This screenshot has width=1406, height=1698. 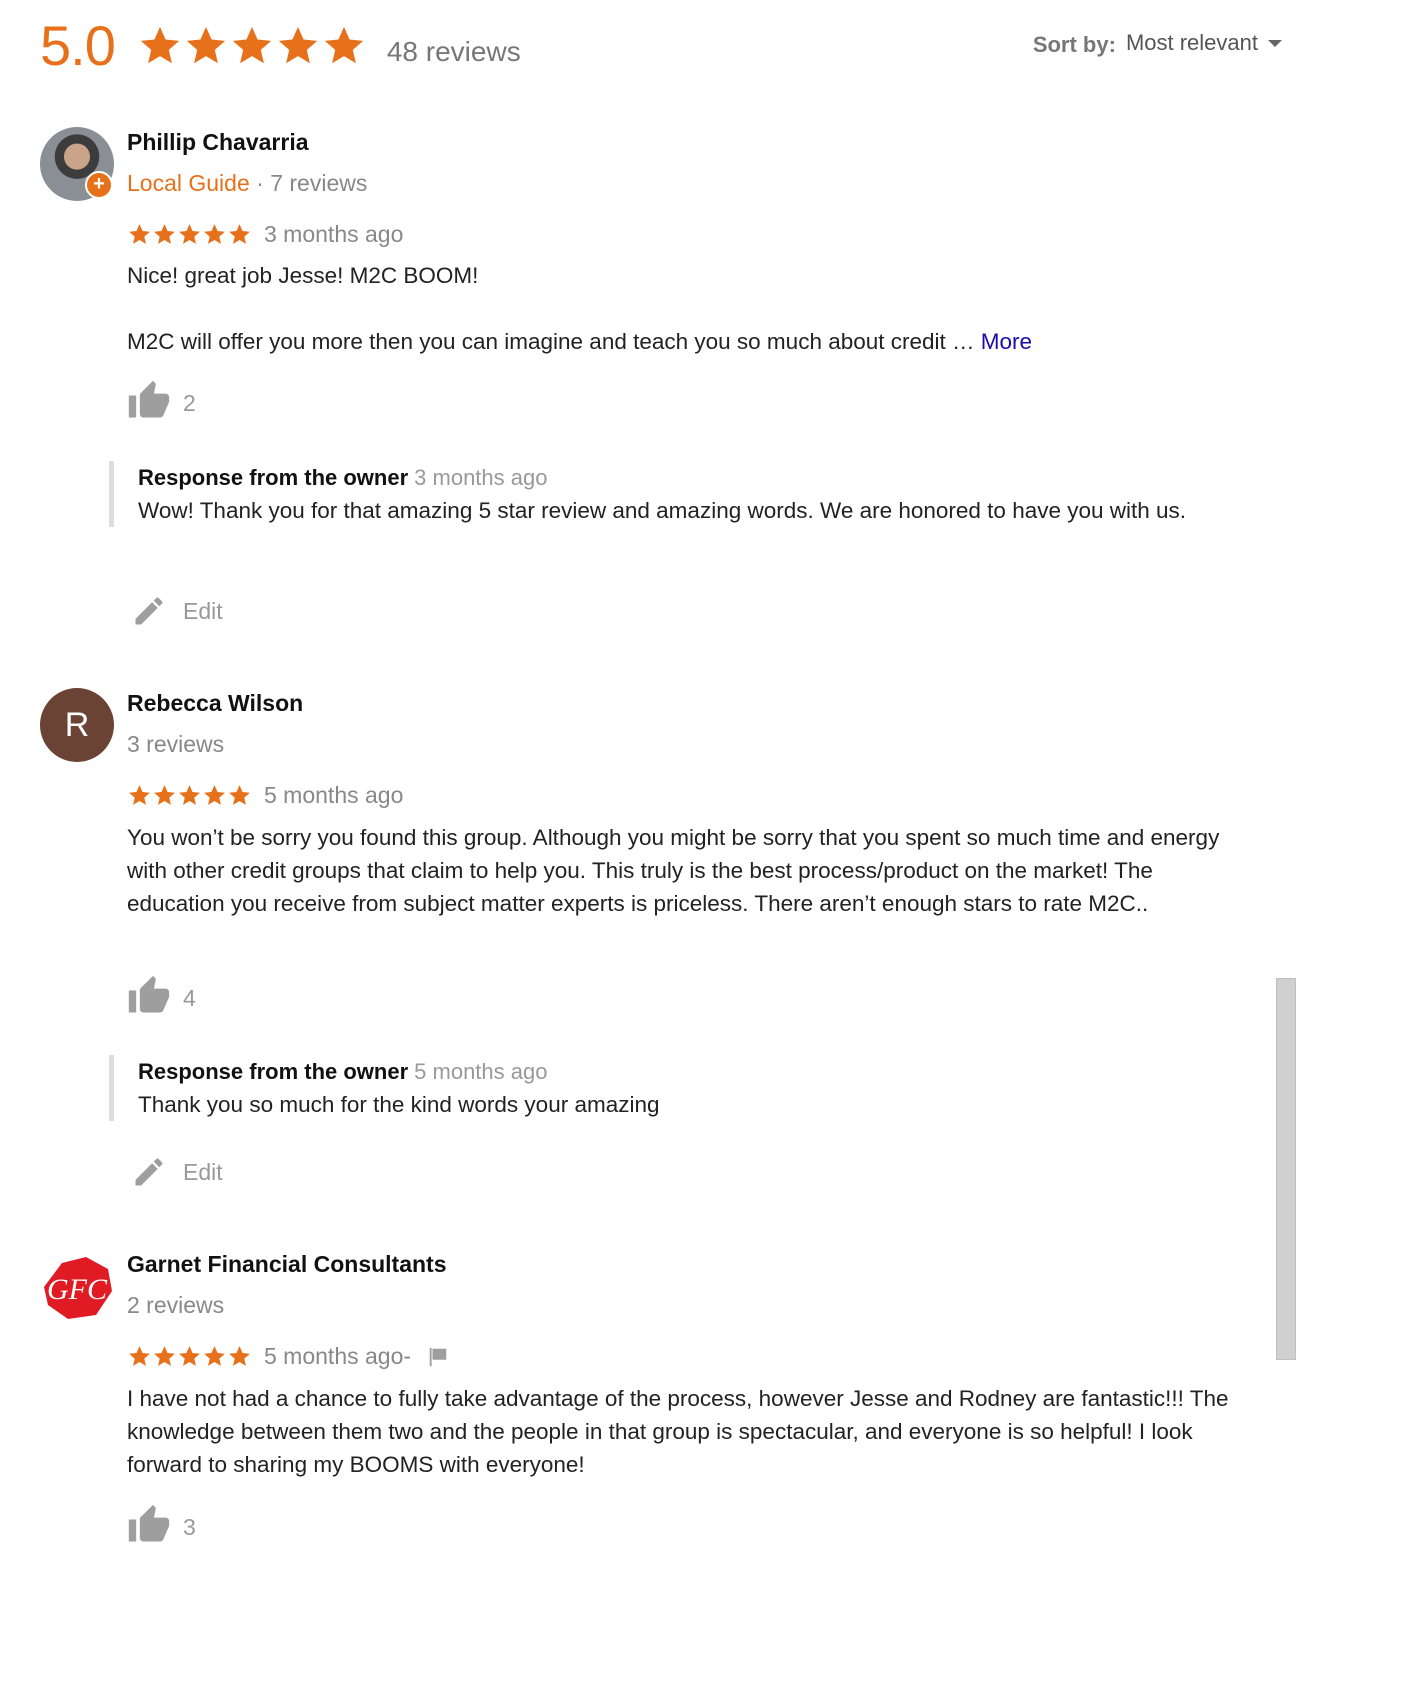 I want to click on review-rating: 5 months ago -, so click(x=288, y=1356).